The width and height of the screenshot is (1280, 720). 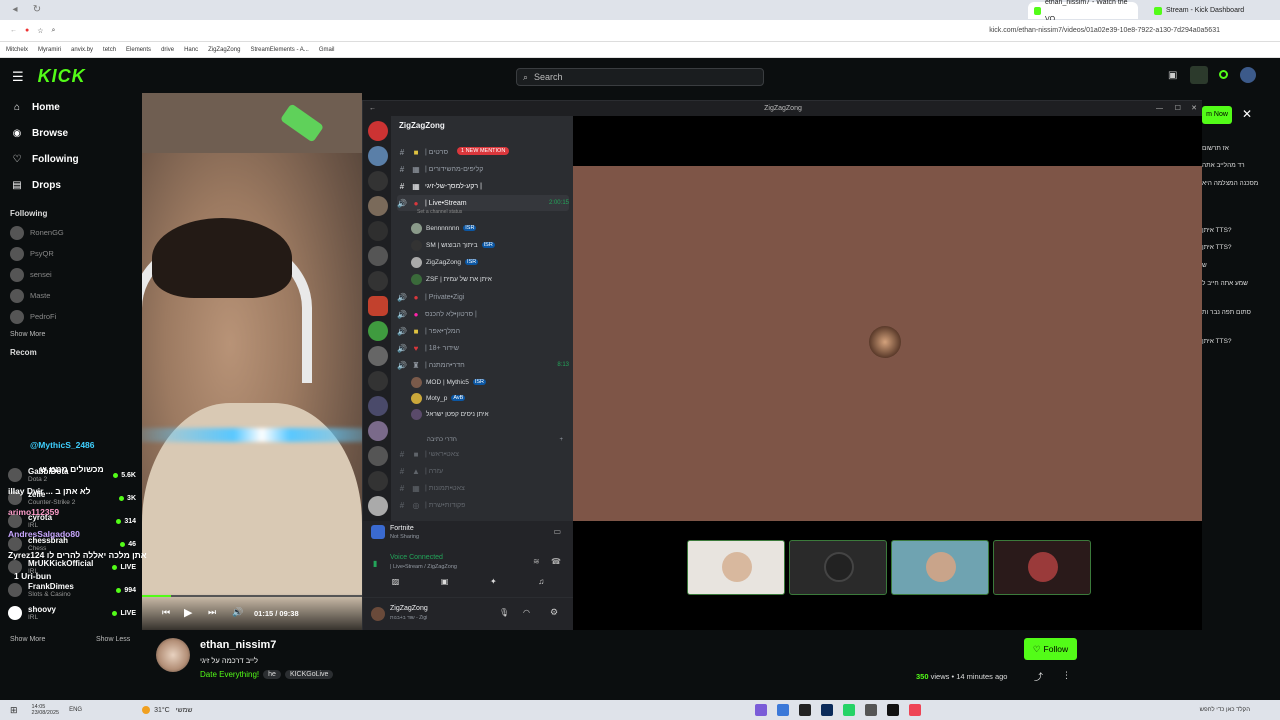 What do you see at coordinates (483, 314) in the screenshot?
I see `channel-item: 🔊 ● סרטון•לא להכנס |` at bounding box center [483, 314].